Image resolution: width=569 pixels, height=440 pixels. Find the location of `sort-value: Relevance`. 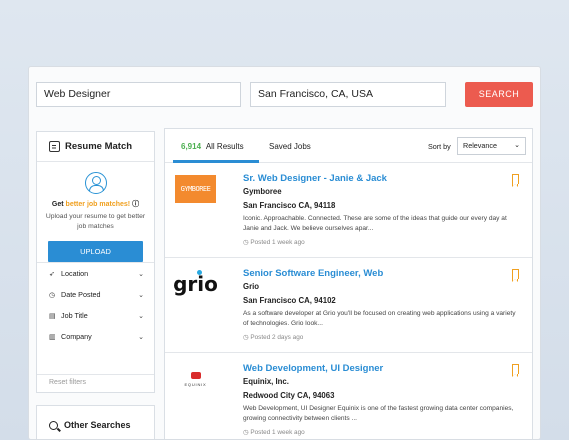

sort-value: Relevance is located at coordinates (480, 145).